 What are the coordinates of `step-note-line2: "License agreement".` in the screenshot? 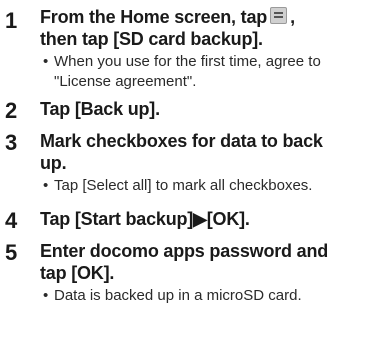 It's located at (125, 81).